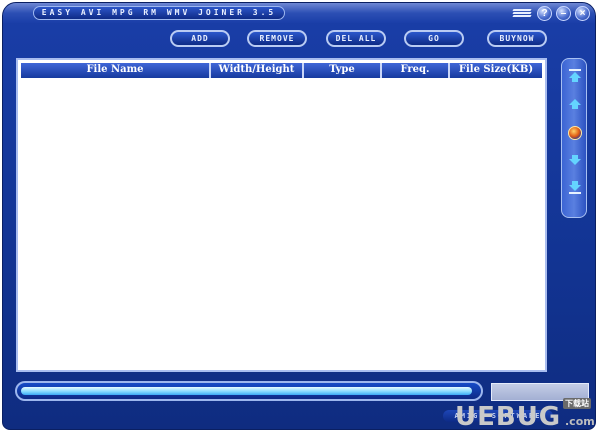 The image size is (600, 433). I want to click on order-controls, so click(574, 138).